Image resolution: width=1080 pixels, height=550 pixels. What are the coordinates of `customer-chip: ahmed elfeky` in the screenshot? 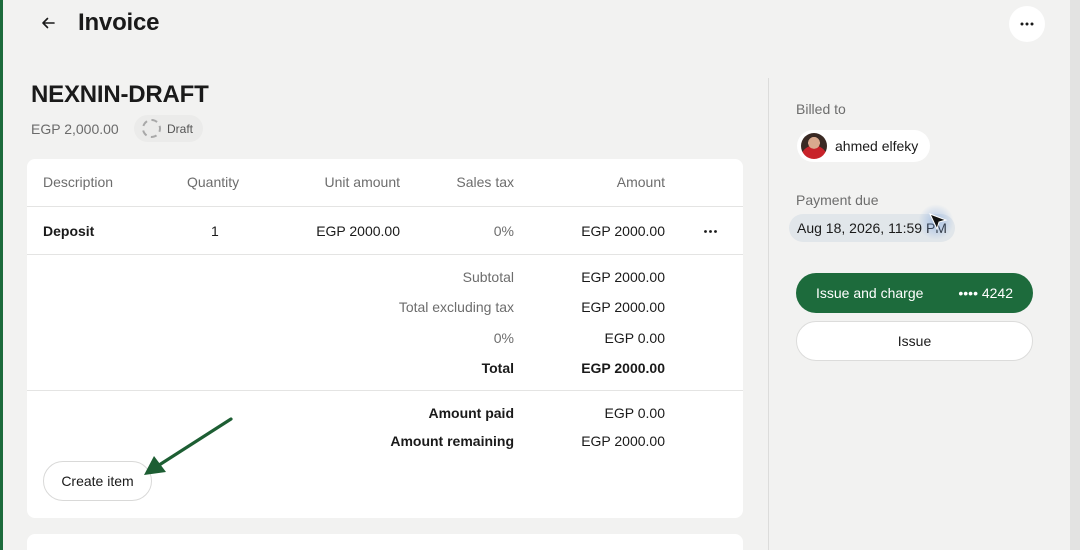 It's located at (864, 146).